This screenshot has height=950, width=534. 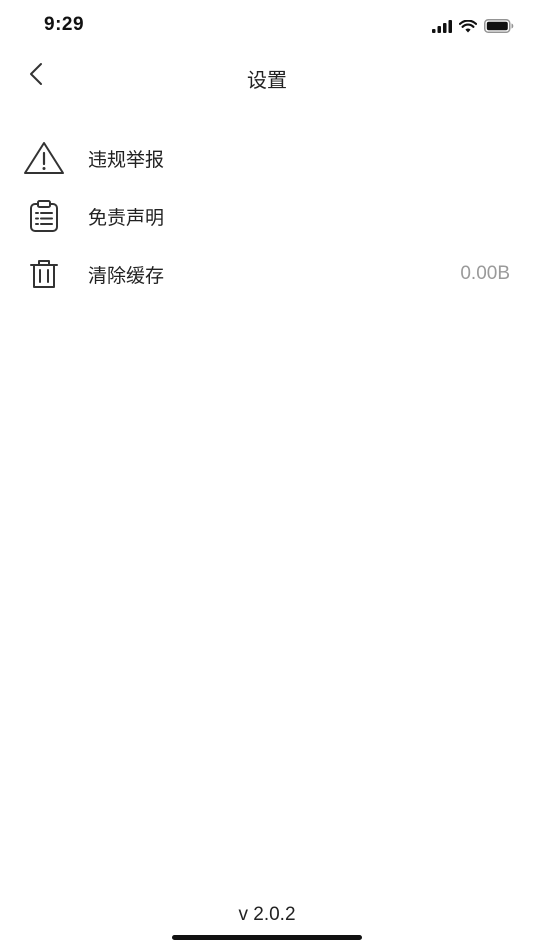 I want to click on warning-triangle-icon, so click(x=44, y=158).